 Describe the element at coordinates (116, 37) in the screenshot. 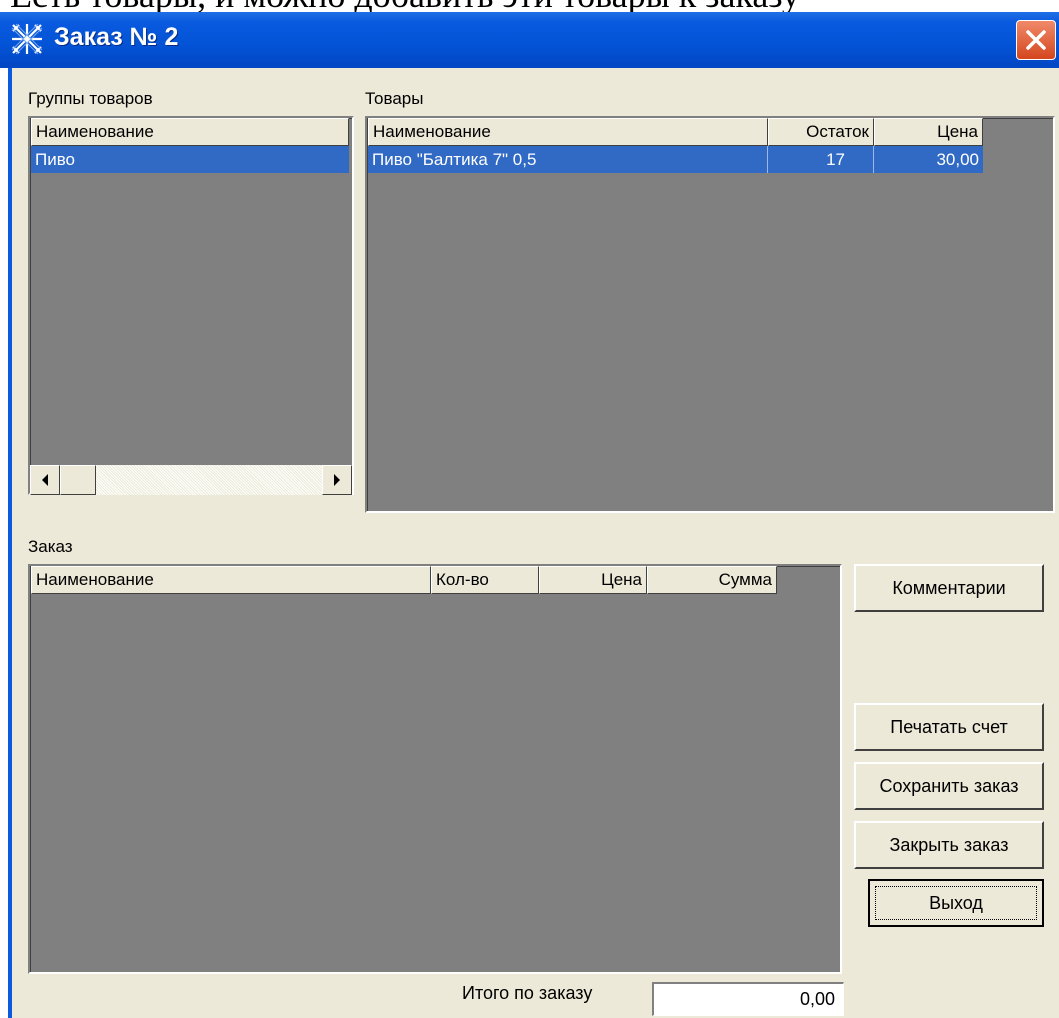

I see `window-title: Заказ № 2` at that location.